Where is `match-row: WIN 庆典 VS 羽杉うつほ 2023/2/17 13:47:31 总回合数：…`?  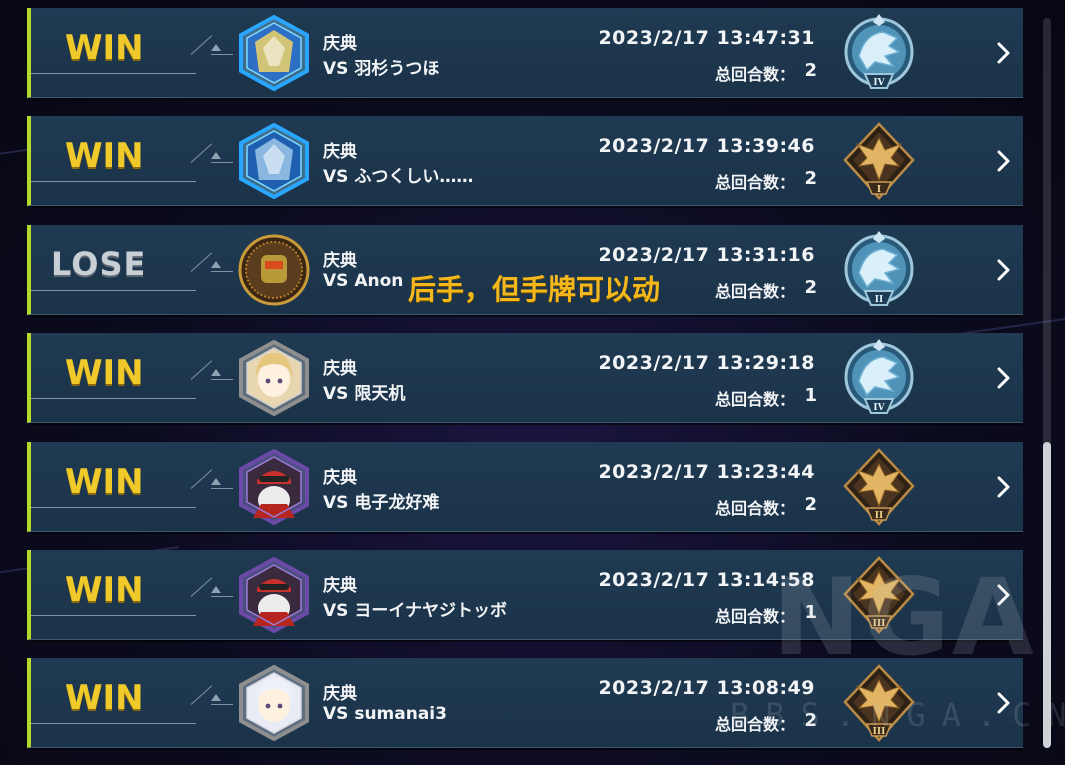 match-row: WIN 庆典 VS 羽杉うつほ 2023/2/17 13:47:31 总回合数：… is located at coordinates (525, 54).